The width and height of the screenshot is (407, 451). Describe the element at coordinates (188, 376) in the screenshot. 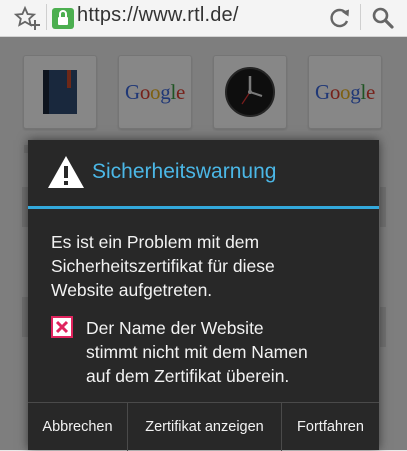

I see `error-line: auf dem Zertifikat überein.` at that location.